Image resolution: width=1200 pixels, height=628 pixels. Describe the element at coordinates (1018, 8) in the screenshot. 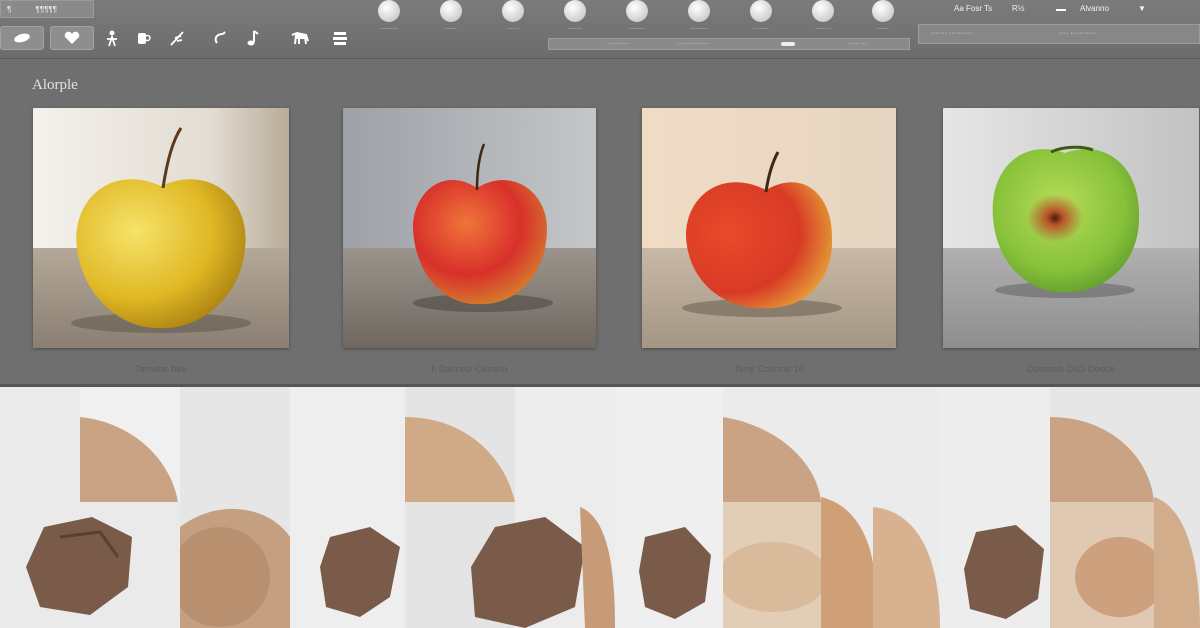

I see `properties-label-b: R½` at that location.